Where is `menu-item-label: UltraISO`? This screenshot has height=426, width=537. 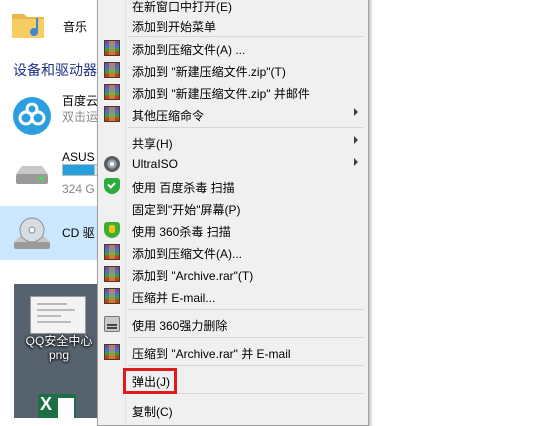 menu-item-label: UltraISO is located at coordinates (155, 164).